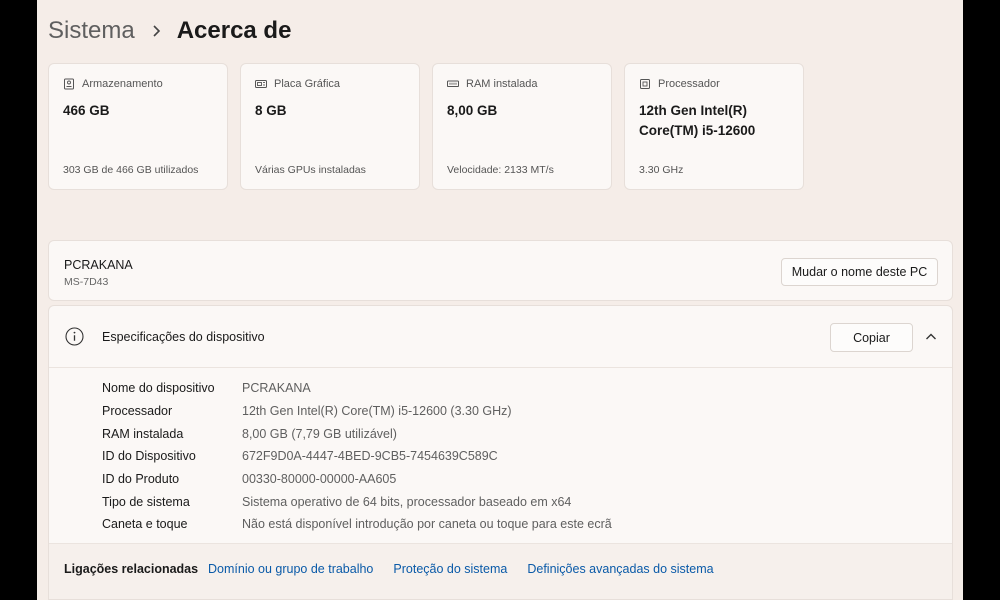 The width and height of the screenshot is (1000, 600). Describe the element at coordinates (131, 569) in the screenshot. I see `related-links-title: Ligações relacionadas` at that location.